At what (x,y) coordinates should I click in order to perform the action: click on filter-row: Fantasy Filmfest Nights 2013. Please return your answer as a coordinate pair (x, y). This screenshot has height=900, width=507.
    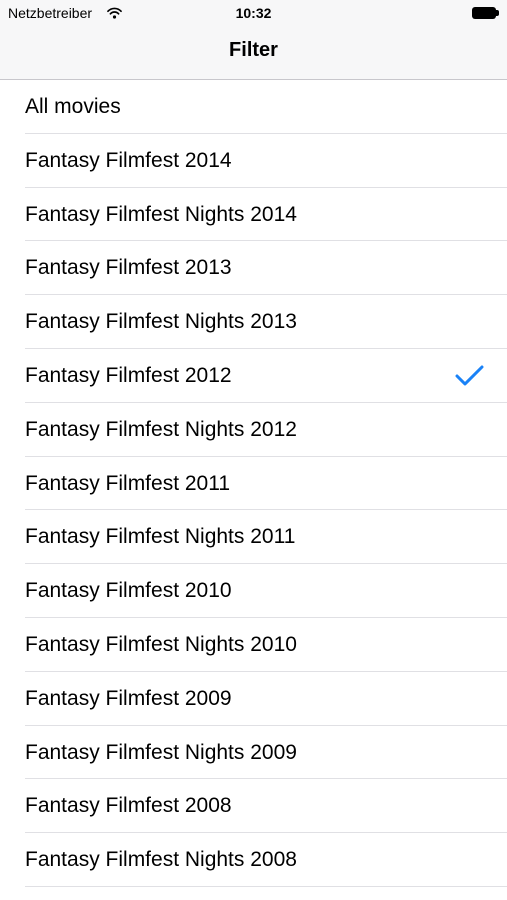
    Looking at the image, I should click on (253, 322).